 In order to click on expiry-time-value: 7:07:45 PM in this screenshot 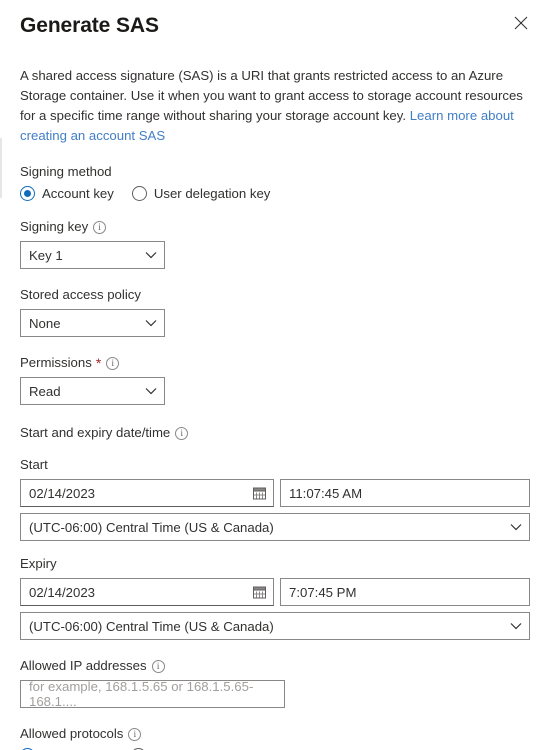, I will do `click(322, 592)`.